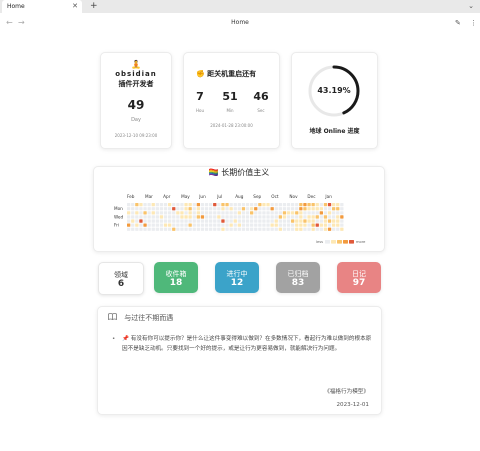 This screenshot has height=451, width=480. What do you see at coordinates (471, 6) in the screenshot?
I see `tab-list-dropdown-icon: ⌄` at bounding box center [471, 6].